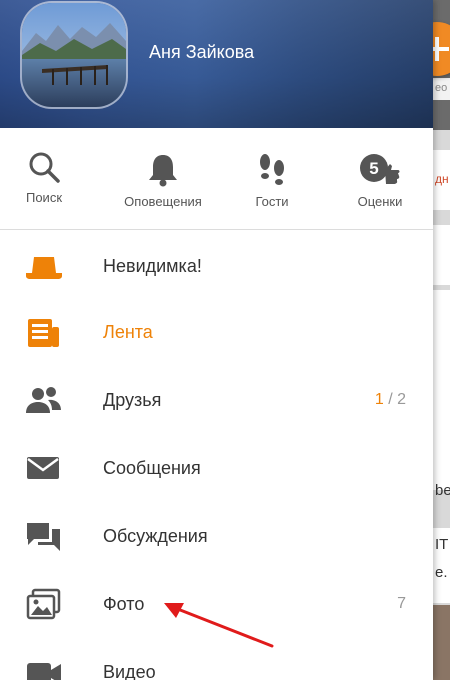 The height and width of the screenshot is (680, 450). I want to click on menu-item-invisible: Невидимка!, so click(216, 267).